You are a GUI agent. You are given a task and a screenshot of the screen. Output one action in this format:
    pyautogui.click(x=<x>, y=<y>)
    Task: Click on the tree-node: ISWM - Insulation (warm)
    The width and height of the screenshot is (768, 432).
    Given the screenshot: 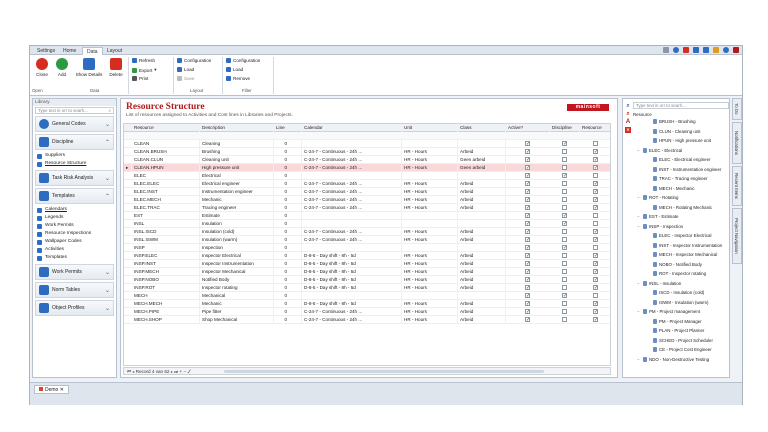 What is the action you would take?
    pyautogui.click(x=678, y=302)
    